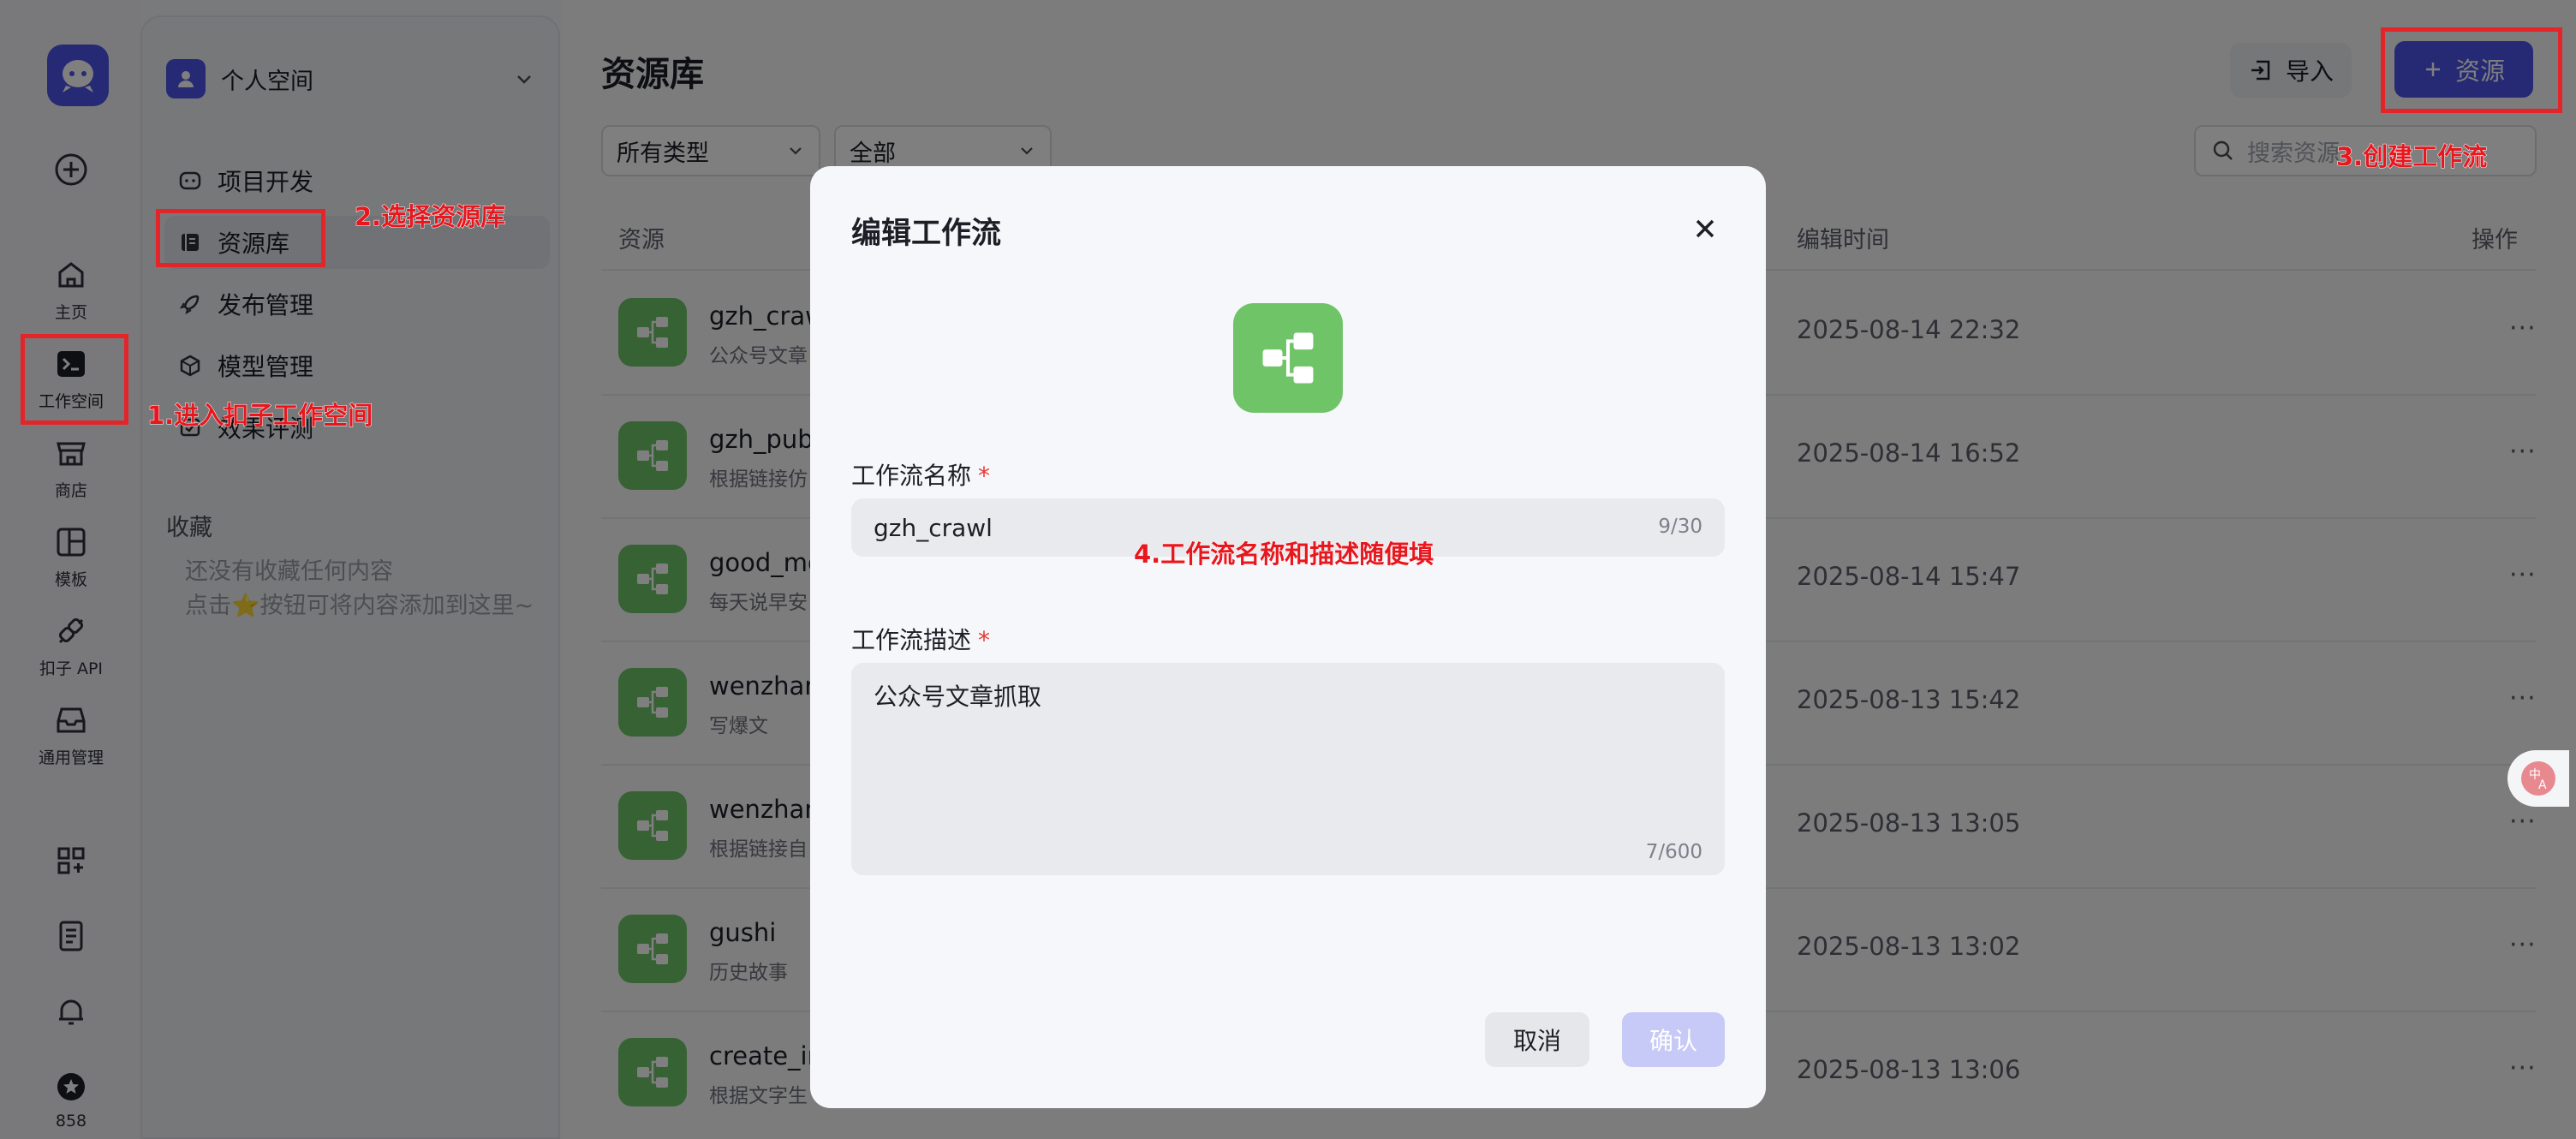 This screenshot has height=1139, width=2576. Describe the element at coordinates (2542, 785) in the screenshot. I see `svg-text: A` at that location.